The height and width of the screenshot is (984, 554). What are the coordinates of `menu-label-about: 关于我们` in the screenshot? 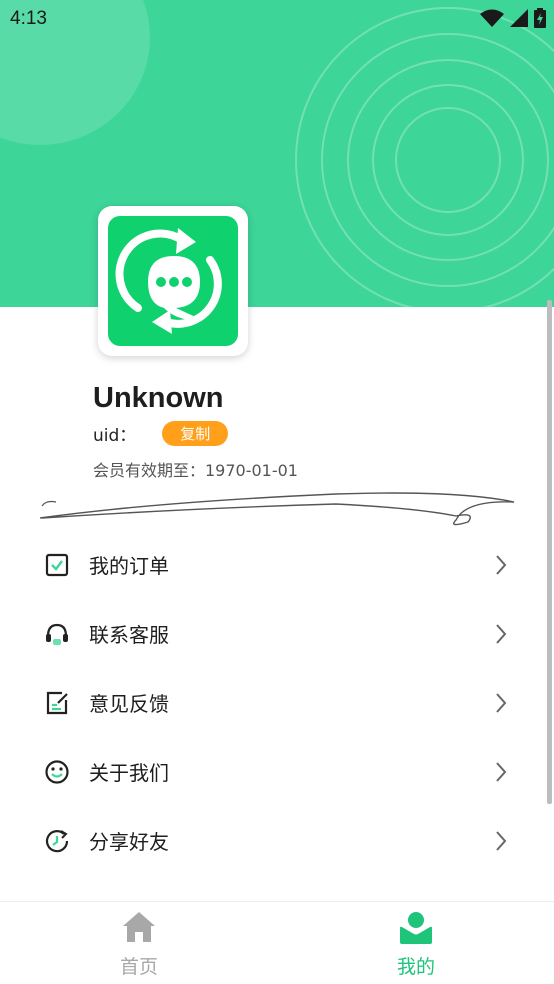 It's located at (129, 773).